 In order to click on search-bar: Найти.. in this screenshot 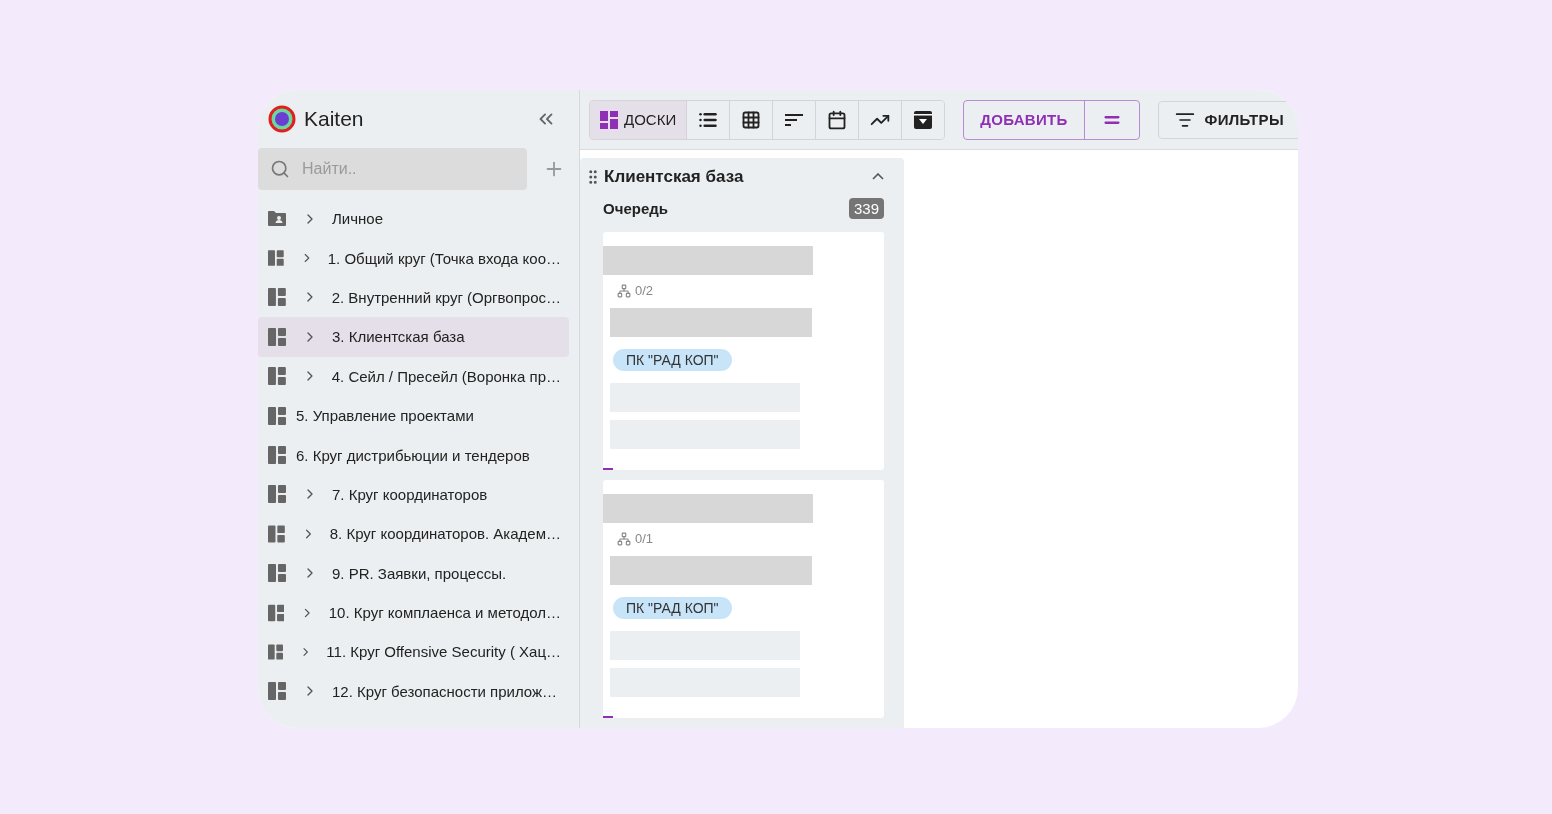, I will do `click(392, 169)`.